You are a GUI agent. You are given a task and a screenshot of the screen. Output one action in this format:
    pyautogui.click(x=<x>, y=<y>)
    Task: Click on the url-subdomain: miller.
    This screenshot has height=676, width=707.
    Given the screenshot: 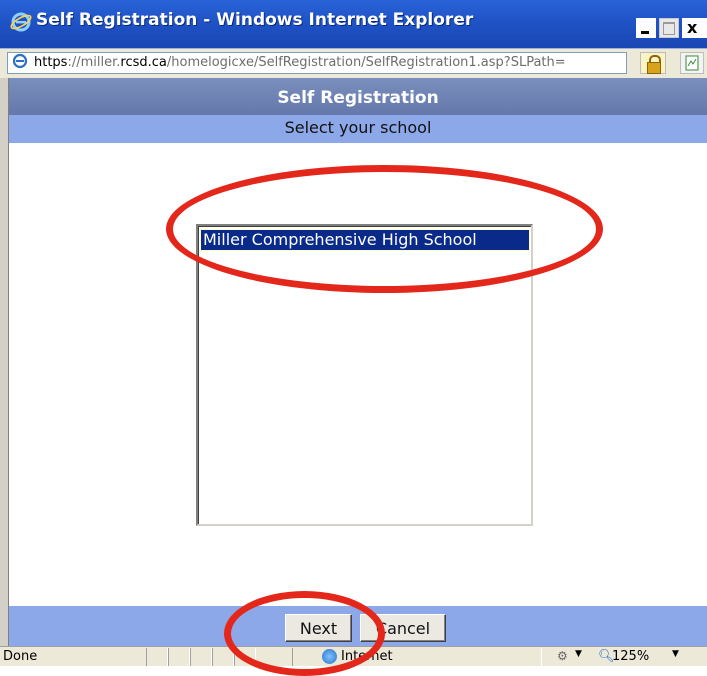 What is the action you would take?
    pyautogui.click(x=100, y=62)
    